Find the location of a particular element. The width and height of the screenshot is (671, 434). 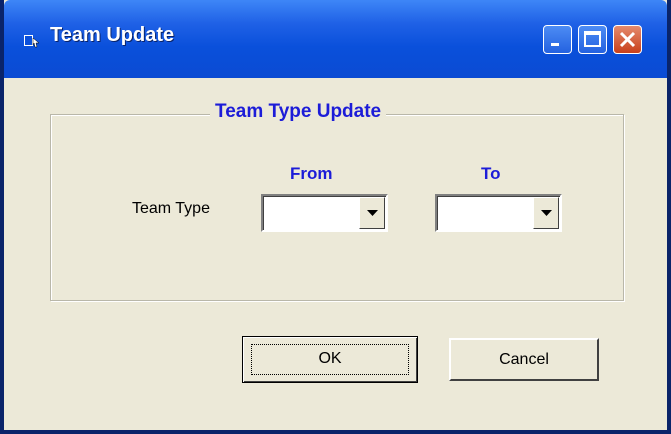

to-dropdown-button is located at coordinates (546, 213).